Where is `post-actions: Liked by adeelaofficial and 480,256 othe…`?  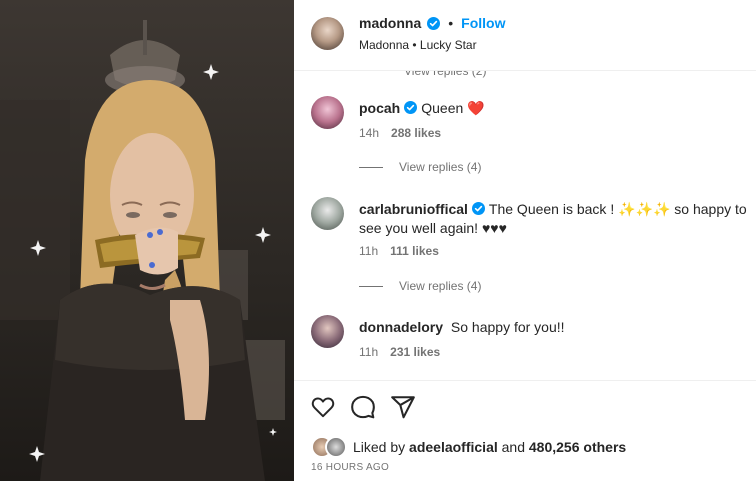
post-actions: Liked by adeelaofficial and 480,256 othe… is located at coordinates (525, 430).